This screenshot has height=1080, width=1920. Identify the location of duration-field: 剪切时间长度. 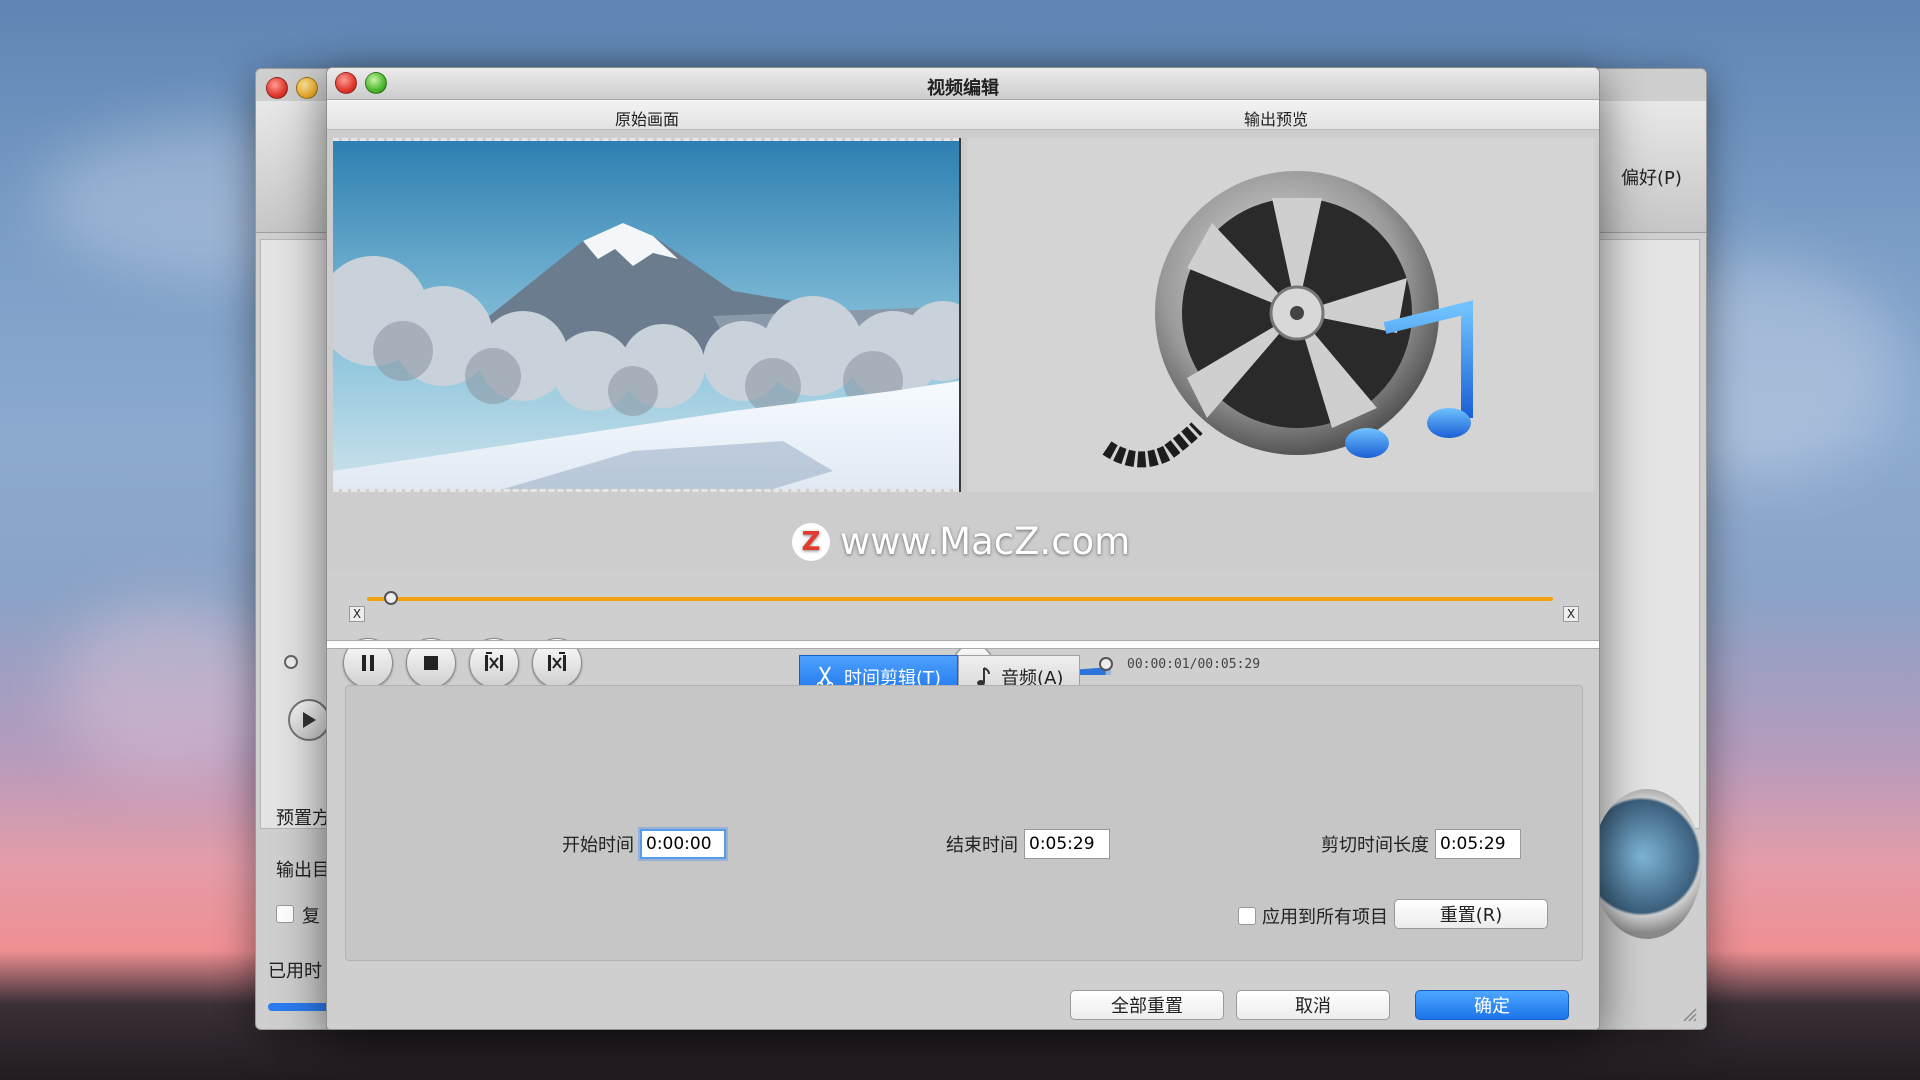
(1421, 844).